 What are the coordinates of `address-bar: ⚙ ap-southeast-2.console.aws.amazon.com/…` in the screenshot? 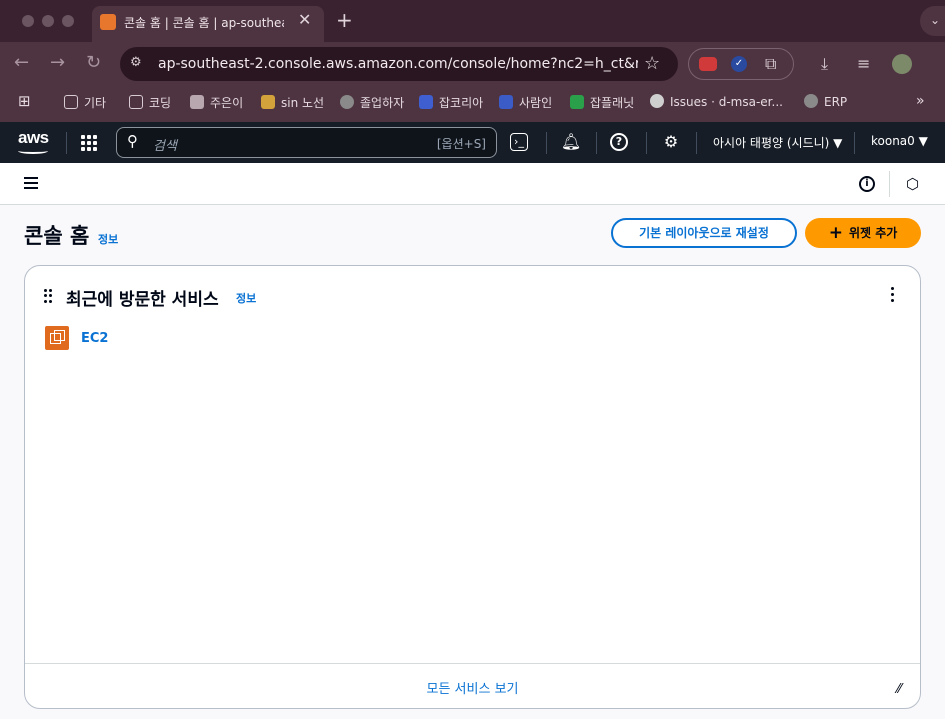 It's located at (399, 64).